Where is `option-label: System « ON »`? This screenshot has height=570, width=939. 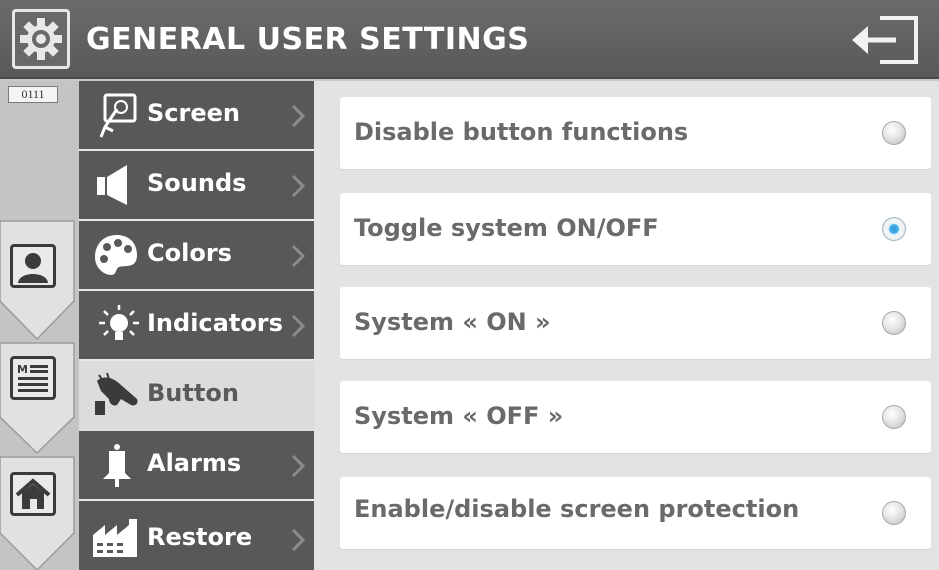 option-label: System « ON » is located at coordinates (452, 322).